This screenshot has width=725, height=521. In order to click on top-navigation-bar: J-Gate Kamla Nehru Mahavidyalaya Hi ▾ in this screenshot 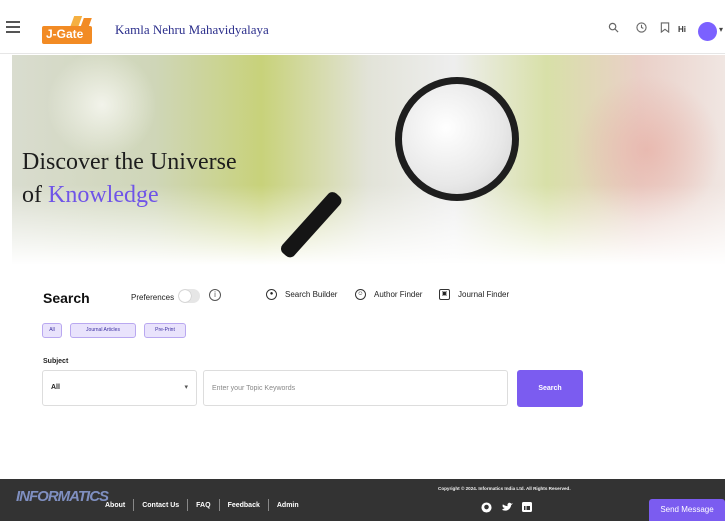, I will do `click(362, 31)`.